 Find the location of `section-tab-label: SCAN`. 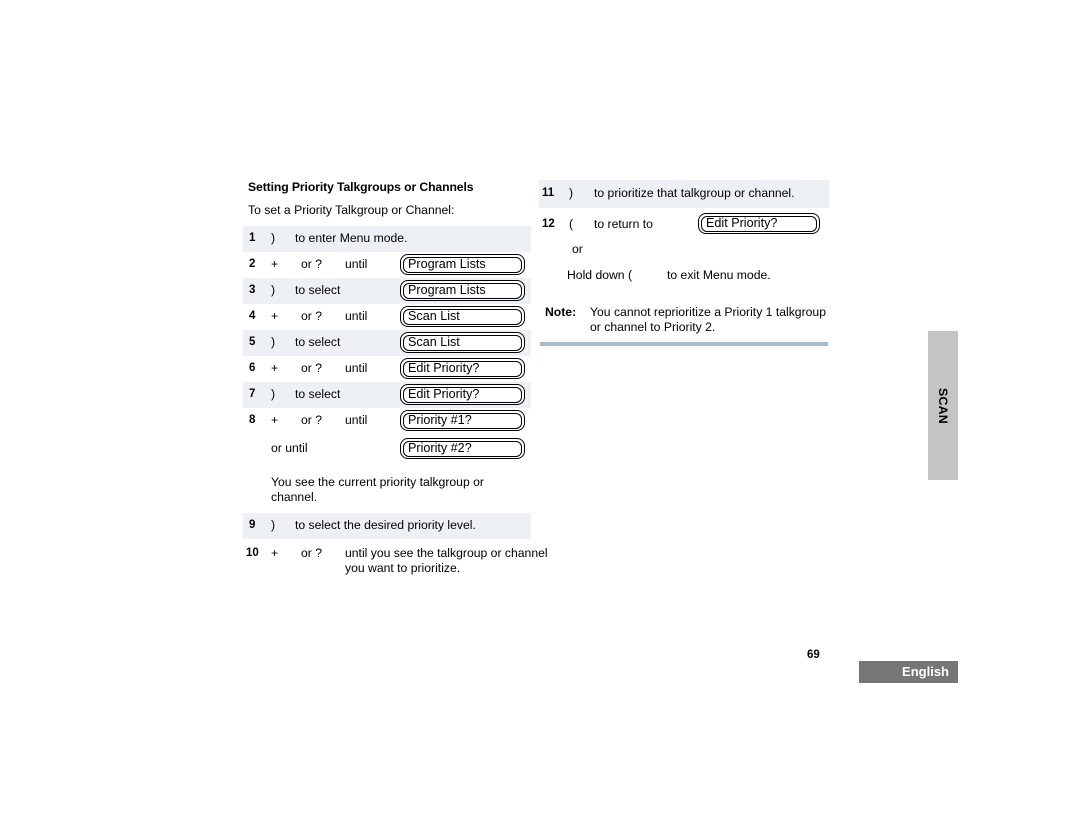

section-tab-label: SCAN is located at coordinates (943, 405).